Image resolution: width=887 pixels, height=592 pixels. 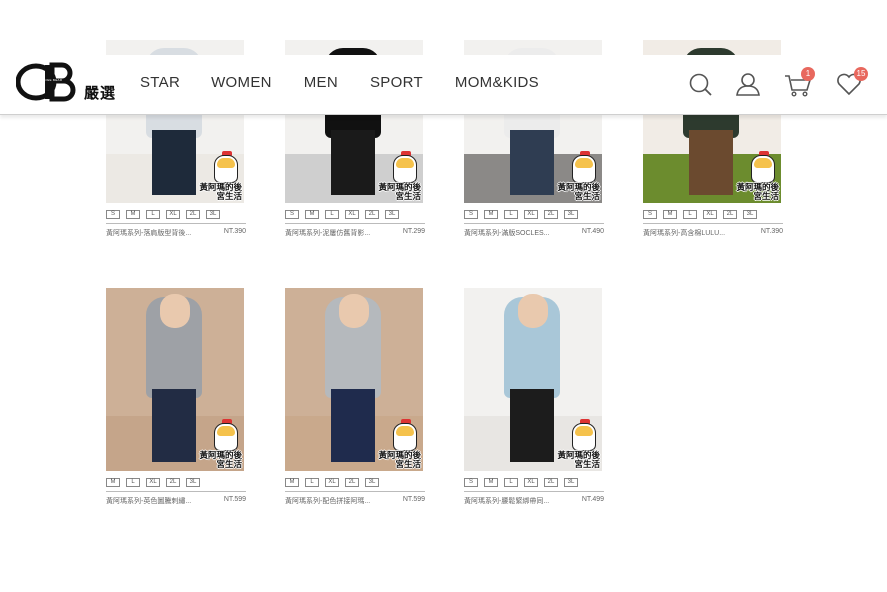 I want to click on main-nav: STAR WOMEN MEN SPORT MOM&KIDS, so click(x=355, y=82).